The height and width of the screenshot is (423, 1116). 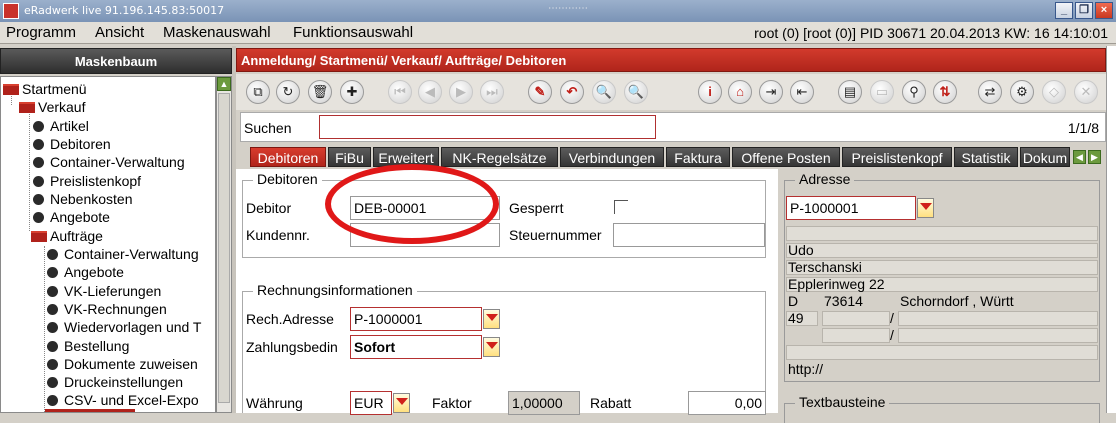 What do you see at coordinates (1064, 10) in the screenshot?
I see `minimize-button: _` at bounding box center [1064, 10].